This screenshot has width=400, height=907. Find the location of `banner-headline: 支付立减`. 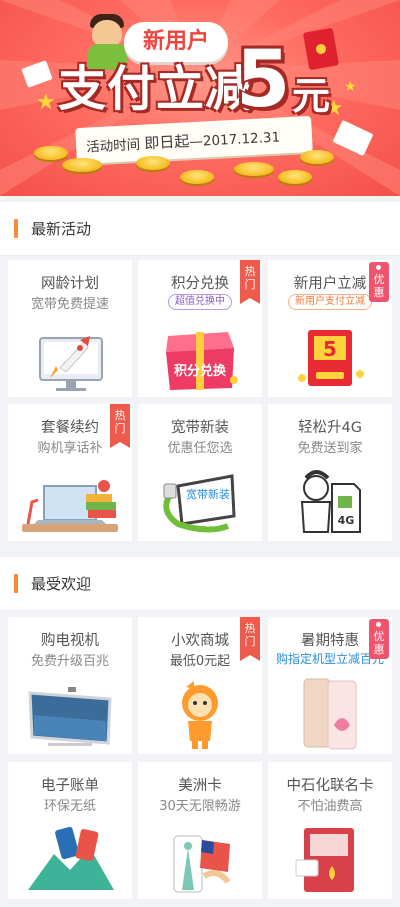

banner-headline: 支付立减 is located at coordinates (156, 89).